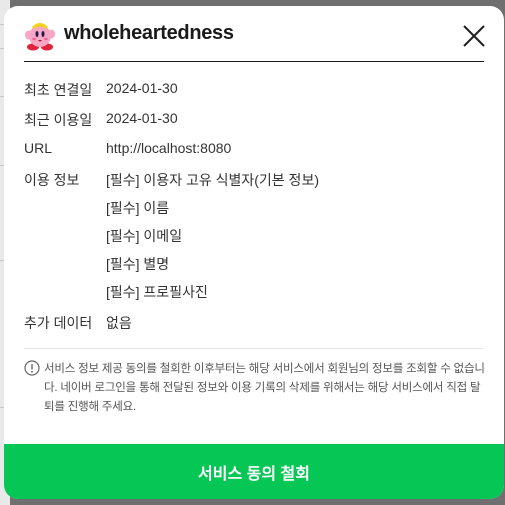 The image size is (505, 505). I want to click on first-connected-label: 최초 연결일, so click(58, 90).